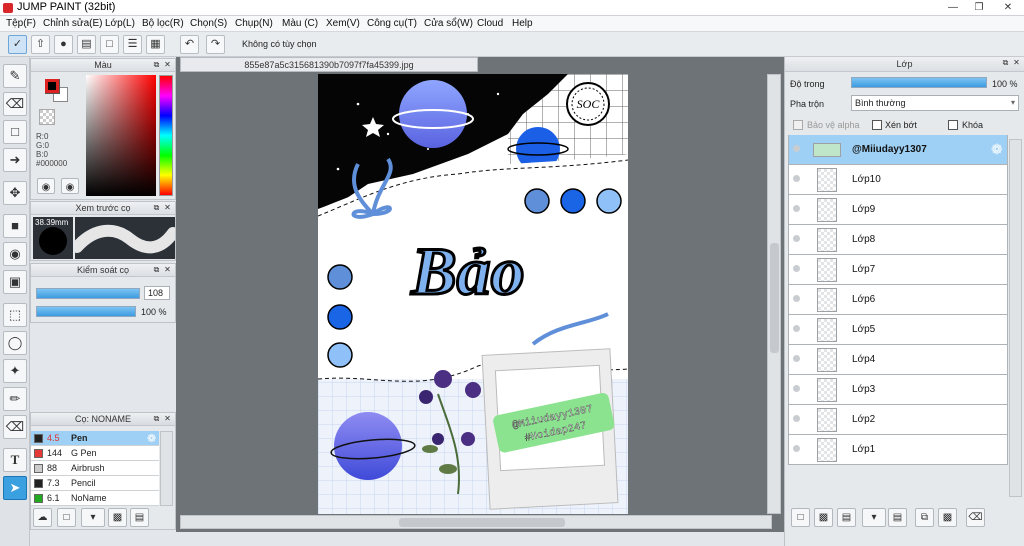 This screenshot has width=1024, height=546. What do you see at coordinates (898, 390) in the screenshot?
I see `layer-row: Lớp3` at bounding box center [898, 390].